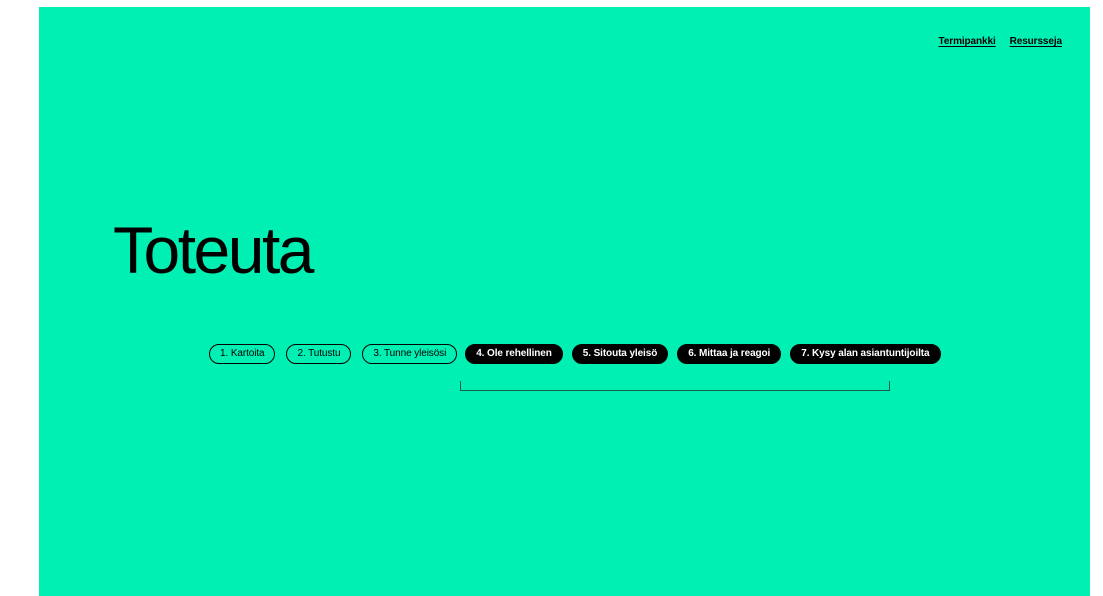 This screenshot has height=596, width=1103. Describe the element at coordinates (410, 354) in the screenshot. I see `step-3-button: 3. Tunne yleisösi` at that location.